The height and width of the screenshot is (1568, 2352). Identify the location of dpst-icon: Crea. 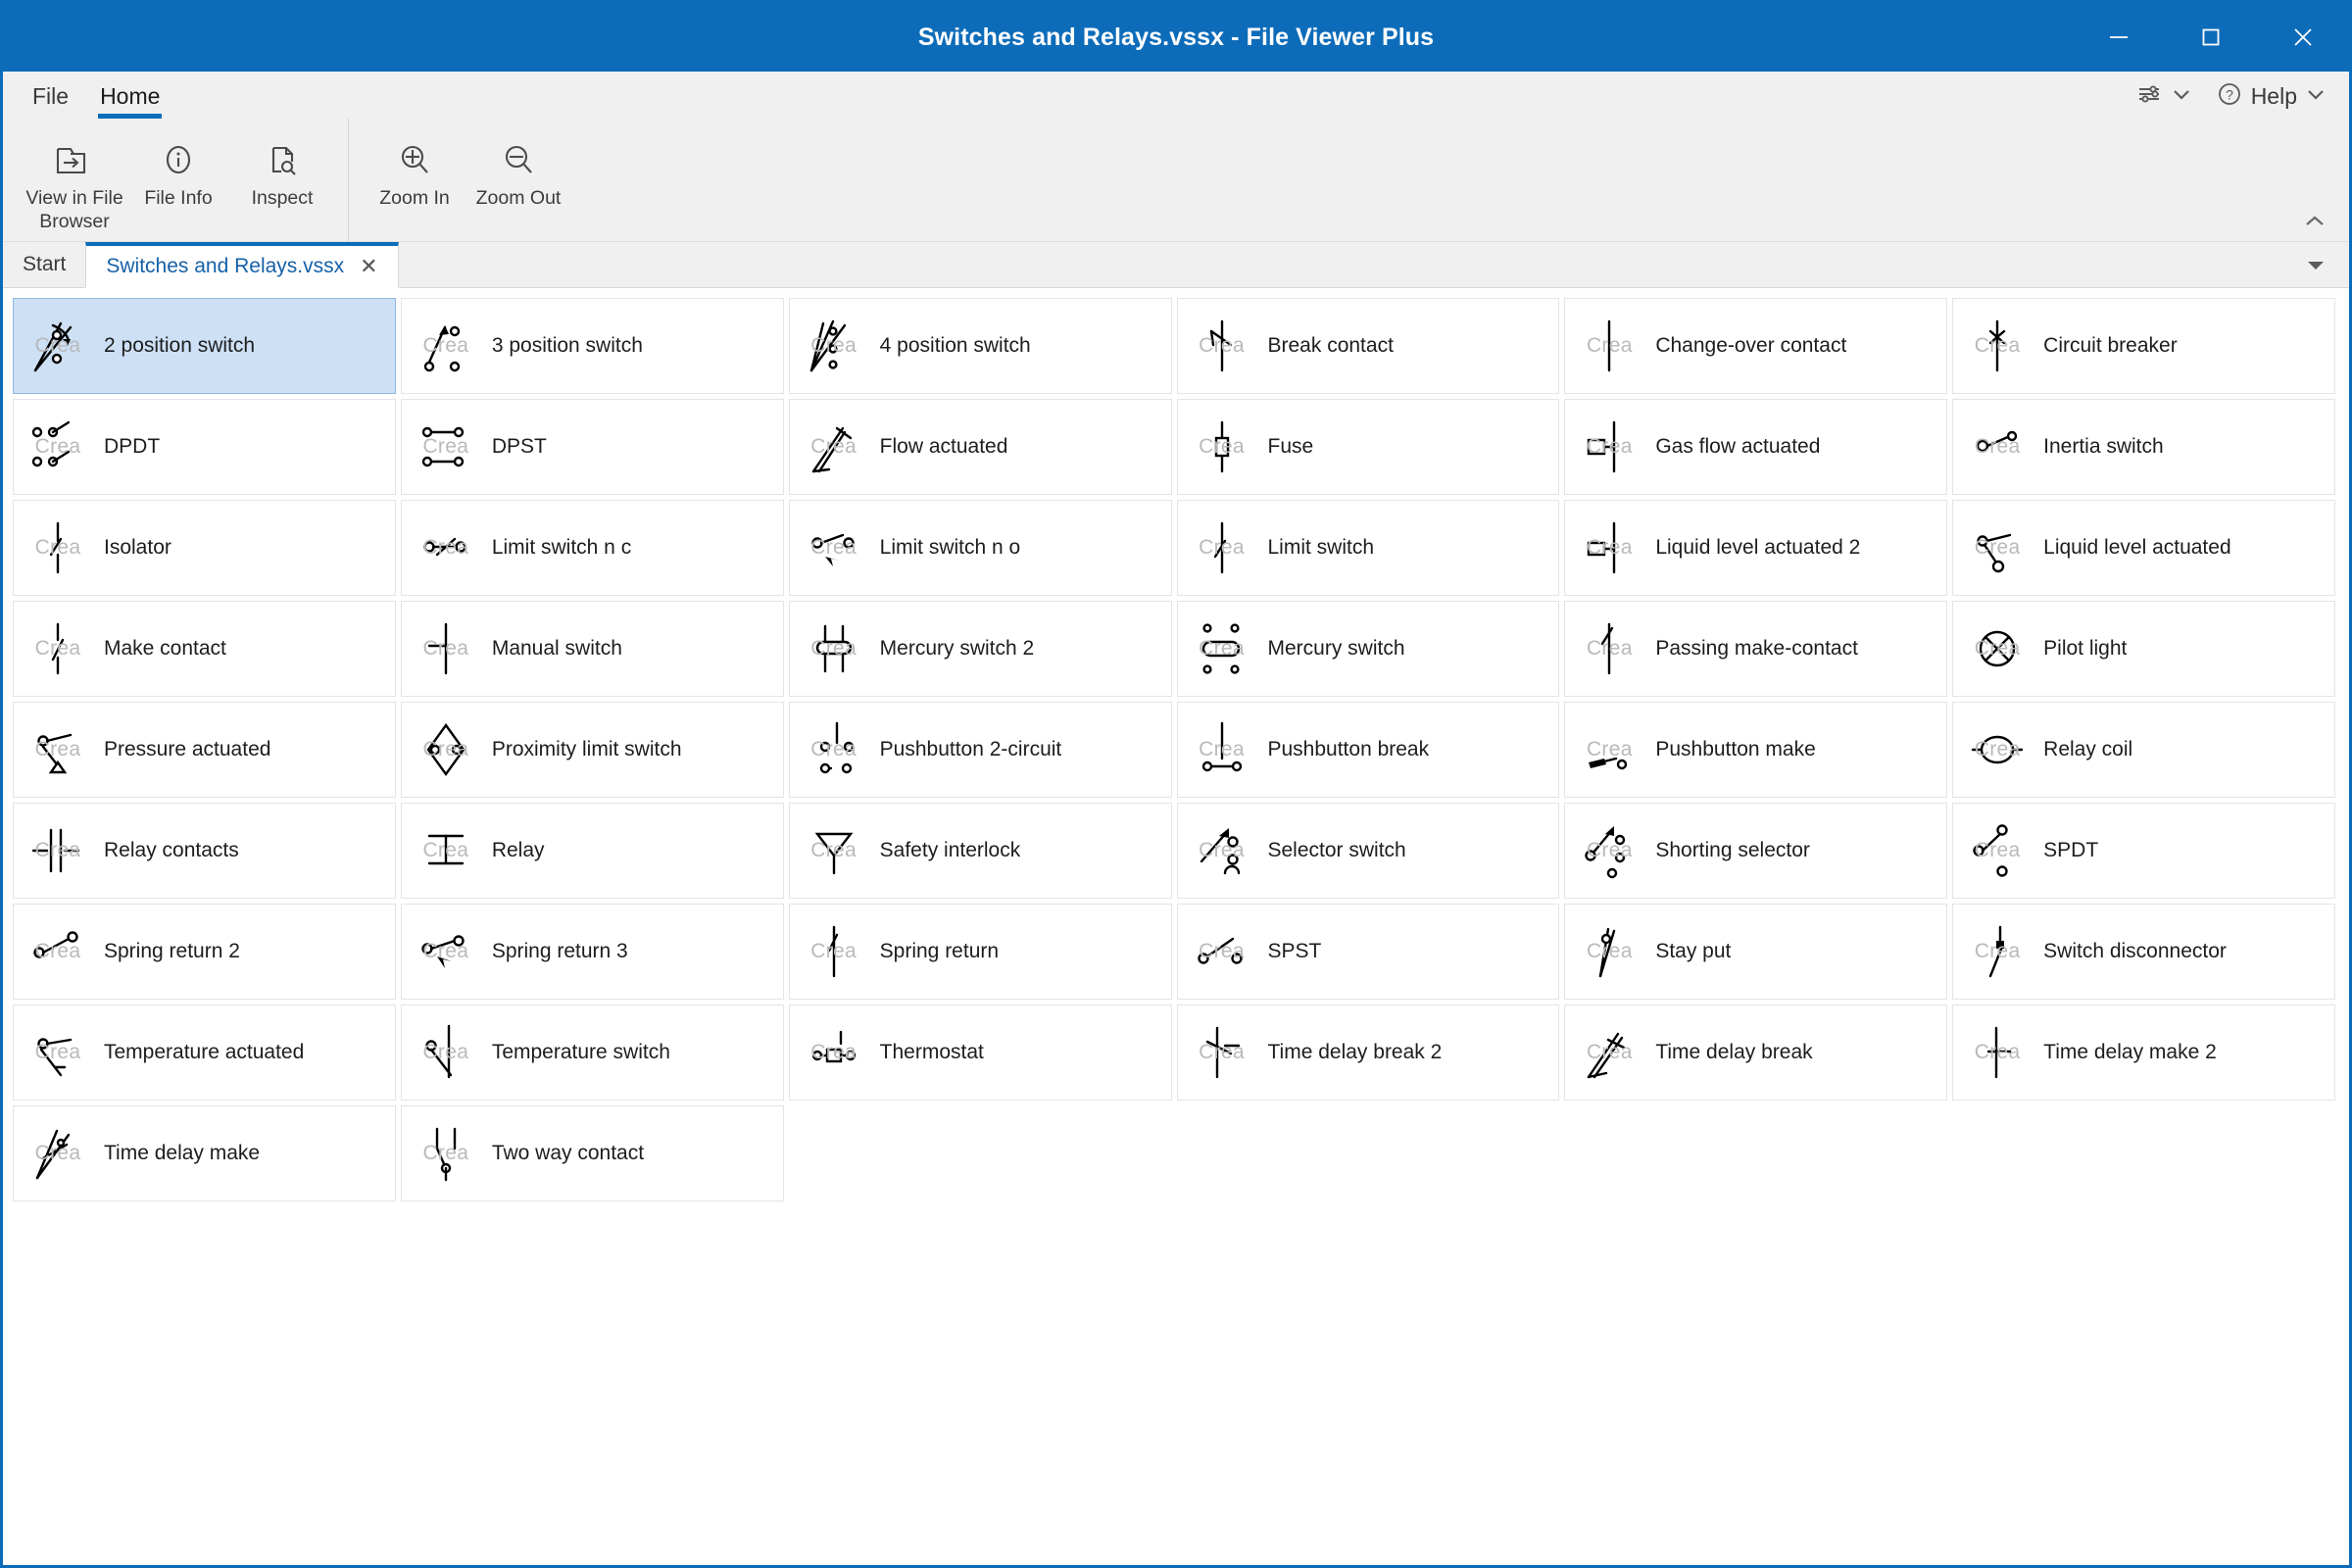
(446, 446).